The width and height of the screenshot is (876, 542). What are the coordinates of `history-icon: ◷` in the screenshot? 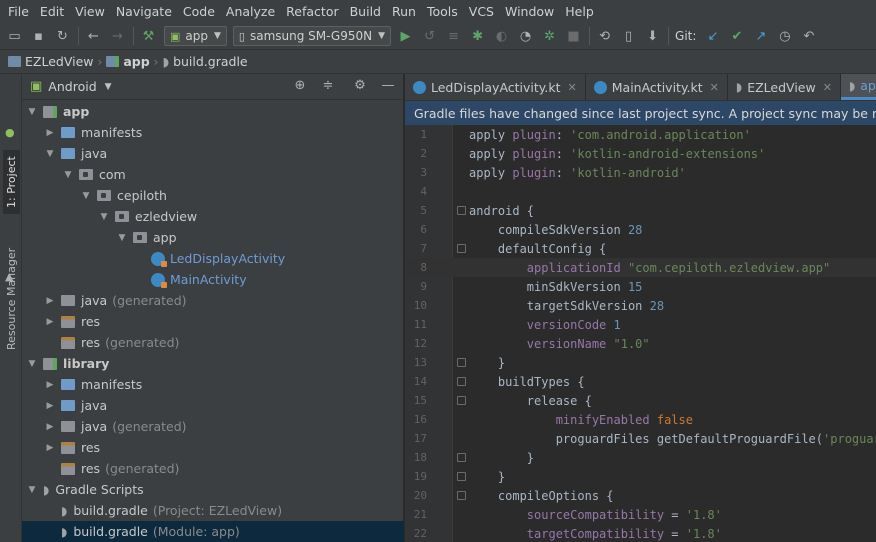 It's located at (784, 36).